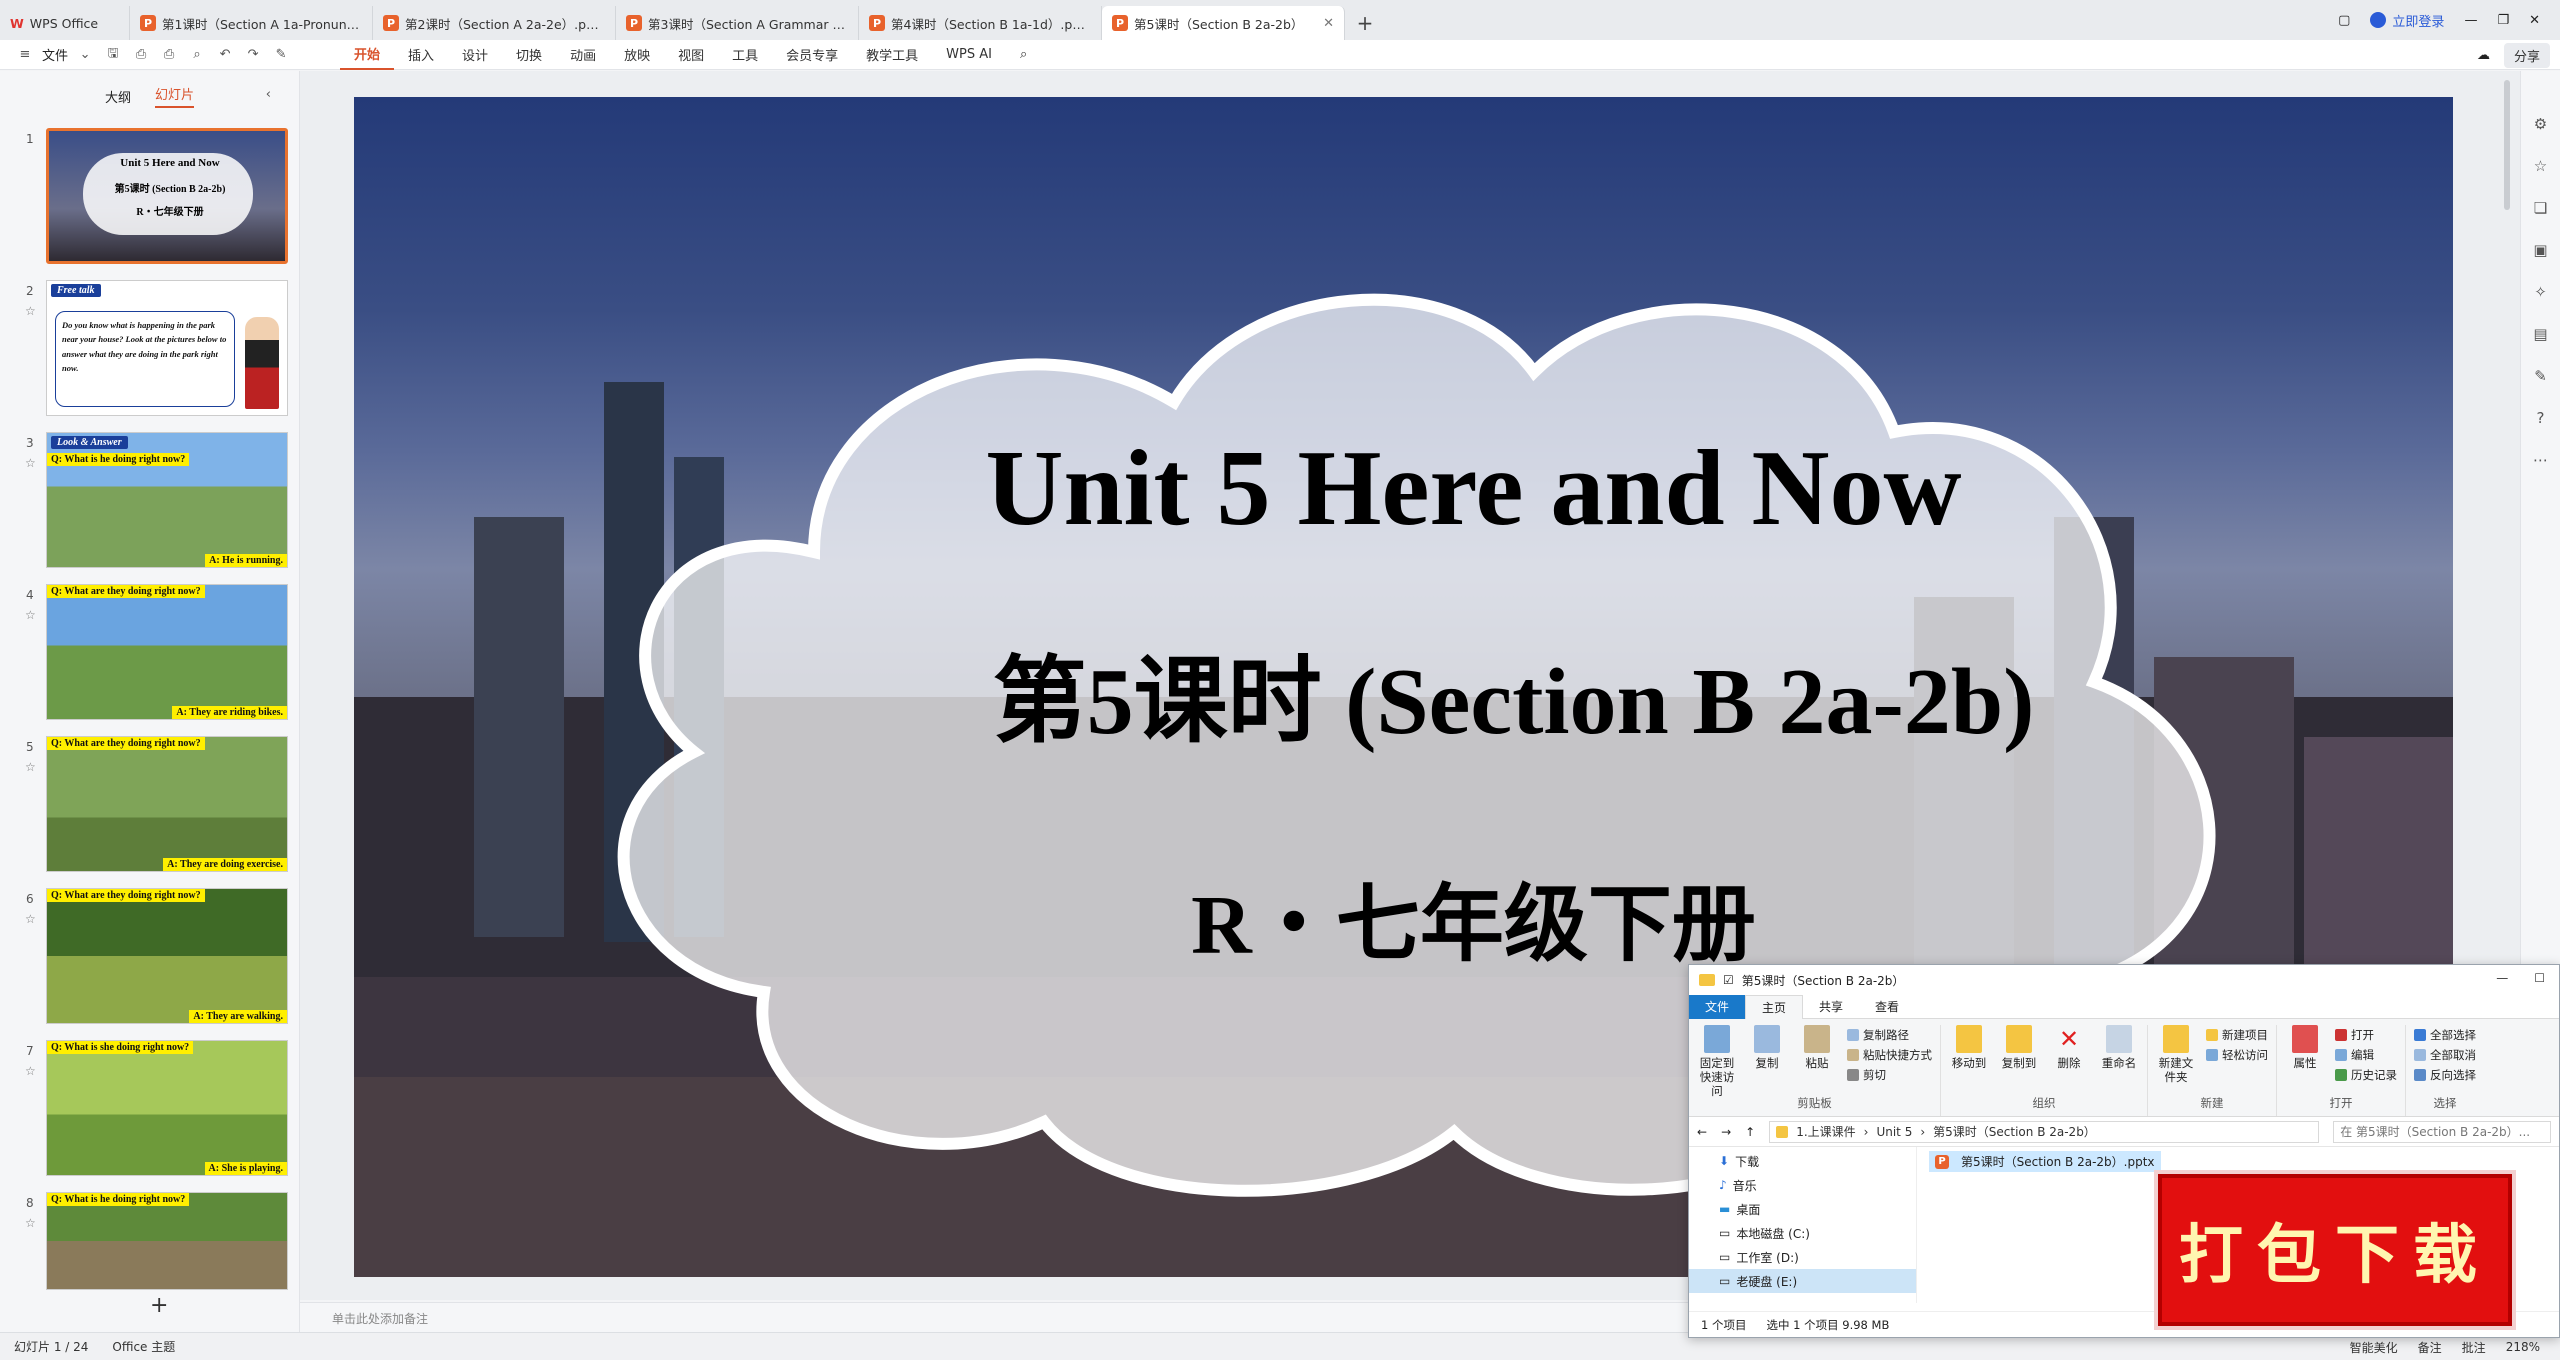 Image resolution: width=2560 pixels, height=1360 pixels. What do you see at coordinates (25, 55) in the screenshot?
I see `hamburger-icon: ≡` at bounding box center [25, 55].